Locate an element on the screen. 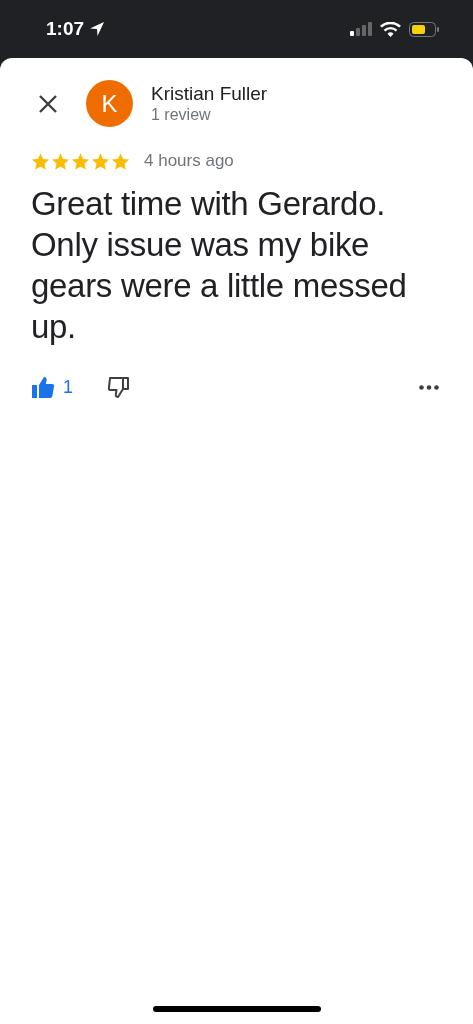 This screenshot has height=1024, width=473. signal-icon is located at coordinates (361, 29).